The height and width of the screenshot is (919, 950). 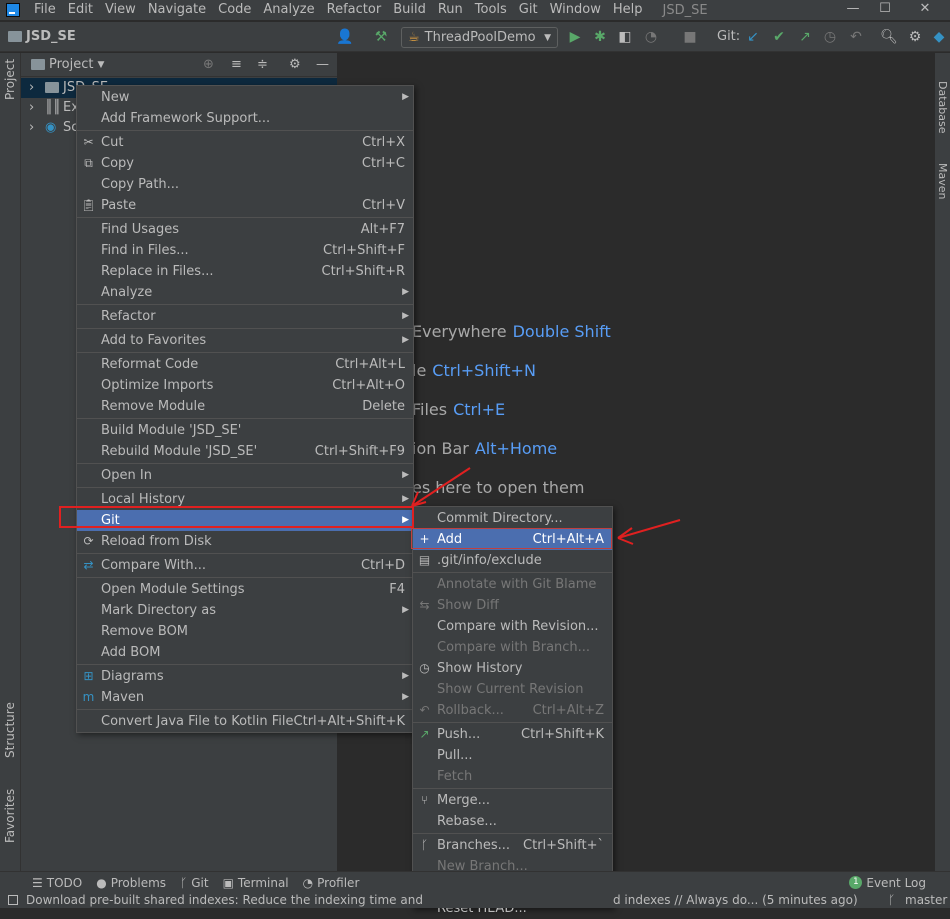 What do you see at coordinates (887, 883) in the screenshot?
I see `event-log-tab: 1 Event Log` at bounding box center [887, 883].